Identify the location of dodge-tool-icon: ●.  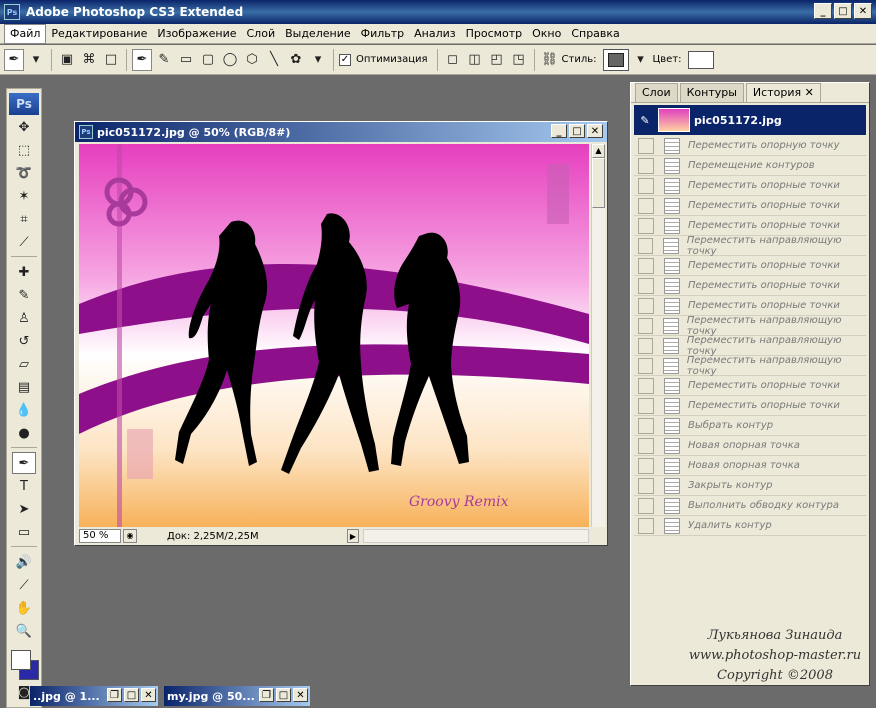
(24, 433).